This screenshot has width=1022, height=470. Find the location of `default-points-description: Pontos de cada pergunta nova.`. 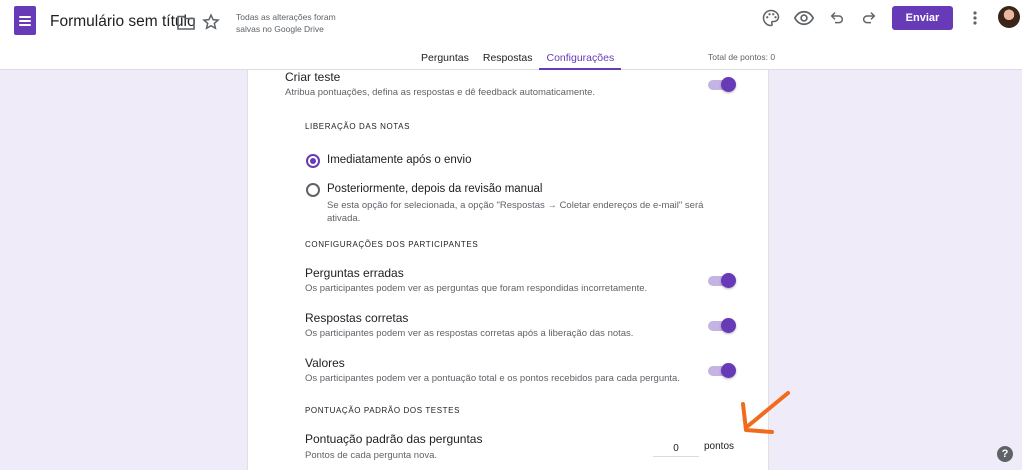

default-points-description: Pontos de cada pergunta nova. is located at coordinates (371, 455).